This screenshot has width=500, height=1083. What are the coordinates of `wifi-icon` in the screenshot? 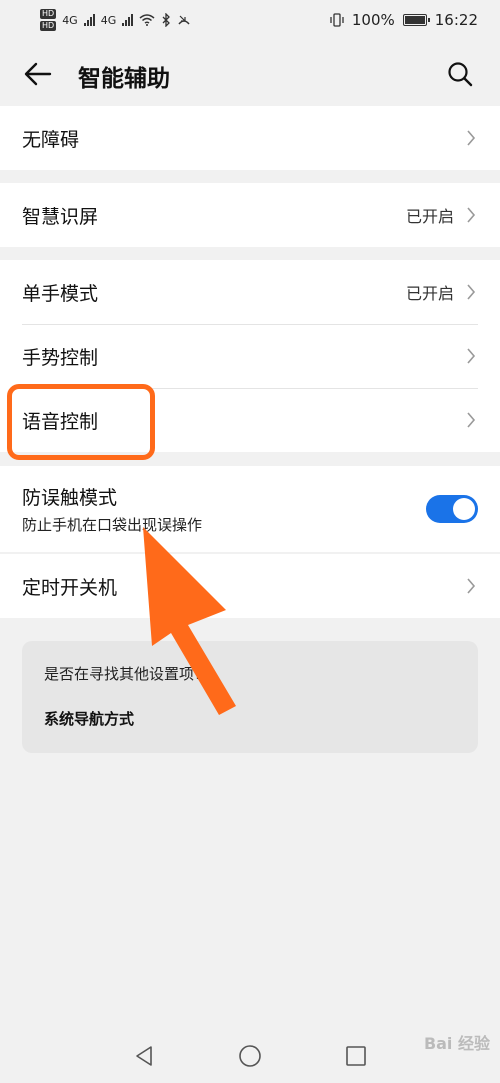 It's located at (147, 20).